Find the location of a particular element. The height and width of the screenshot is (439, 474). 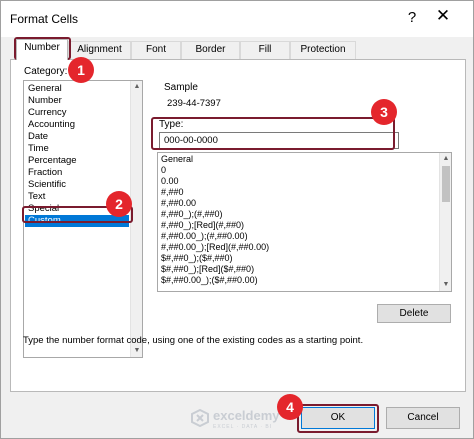

format-code-item: #,##0_);(#,##0) is located at coordinates (192, 214).